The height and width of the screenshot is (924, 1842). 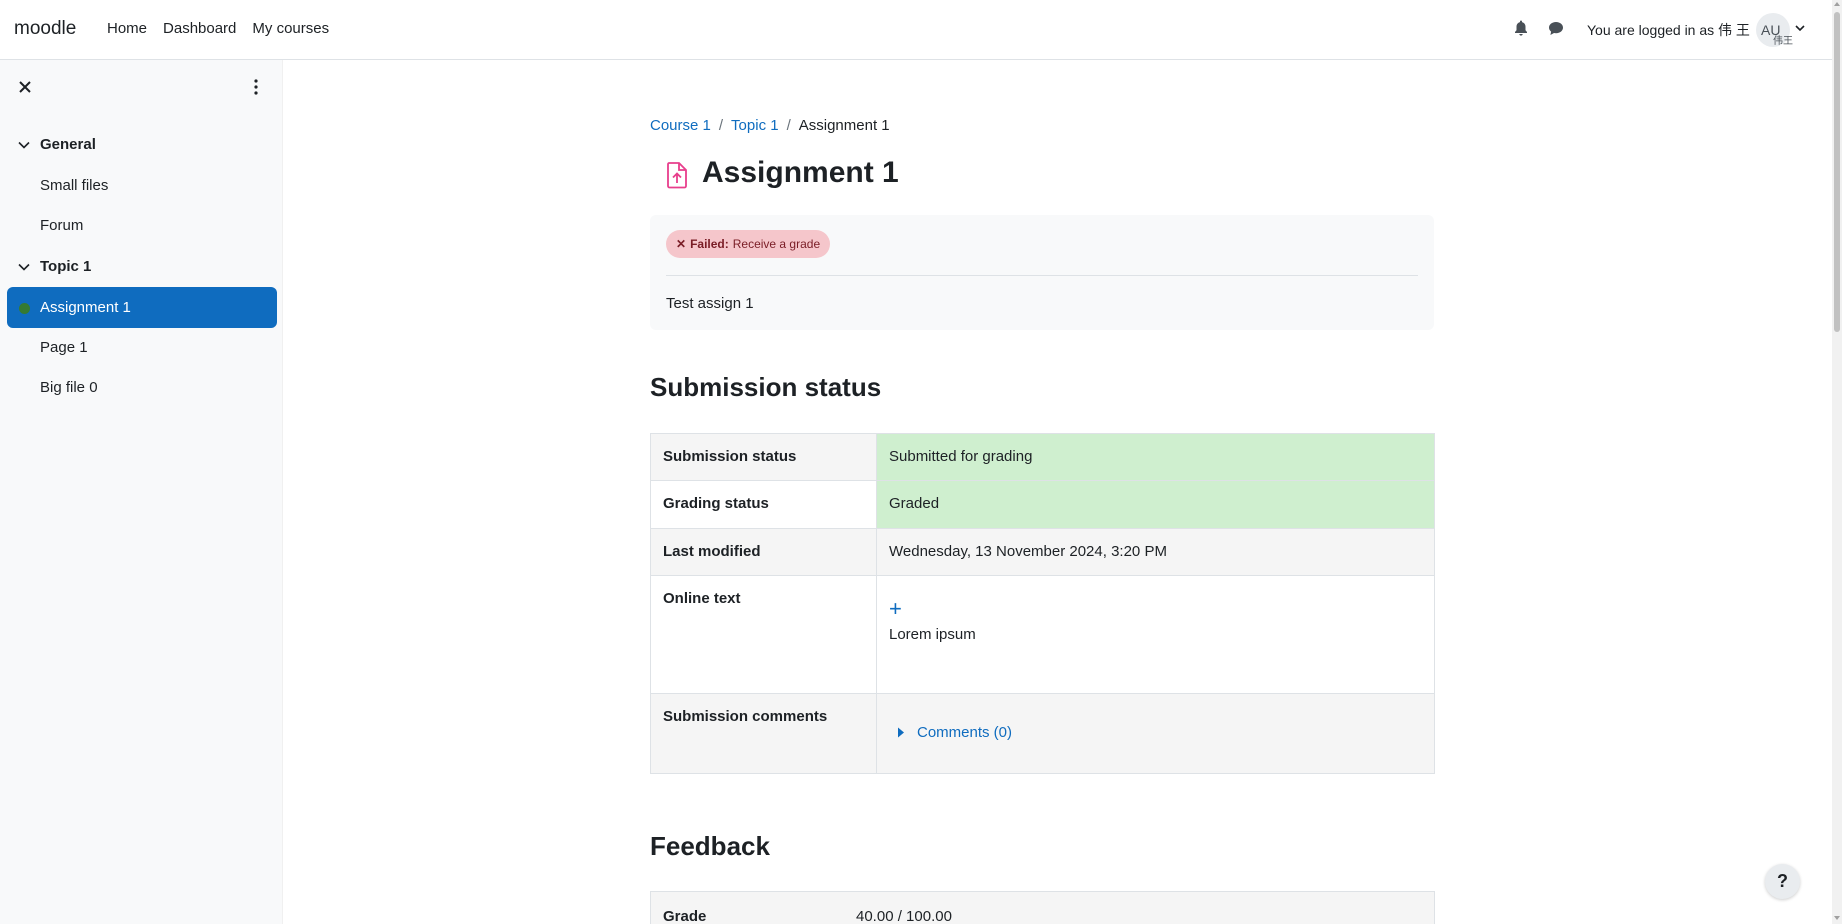 What do you see at coordinates (68, 144) in the screenshot?
I see `section-title: General` at bounding box center [68, 144].